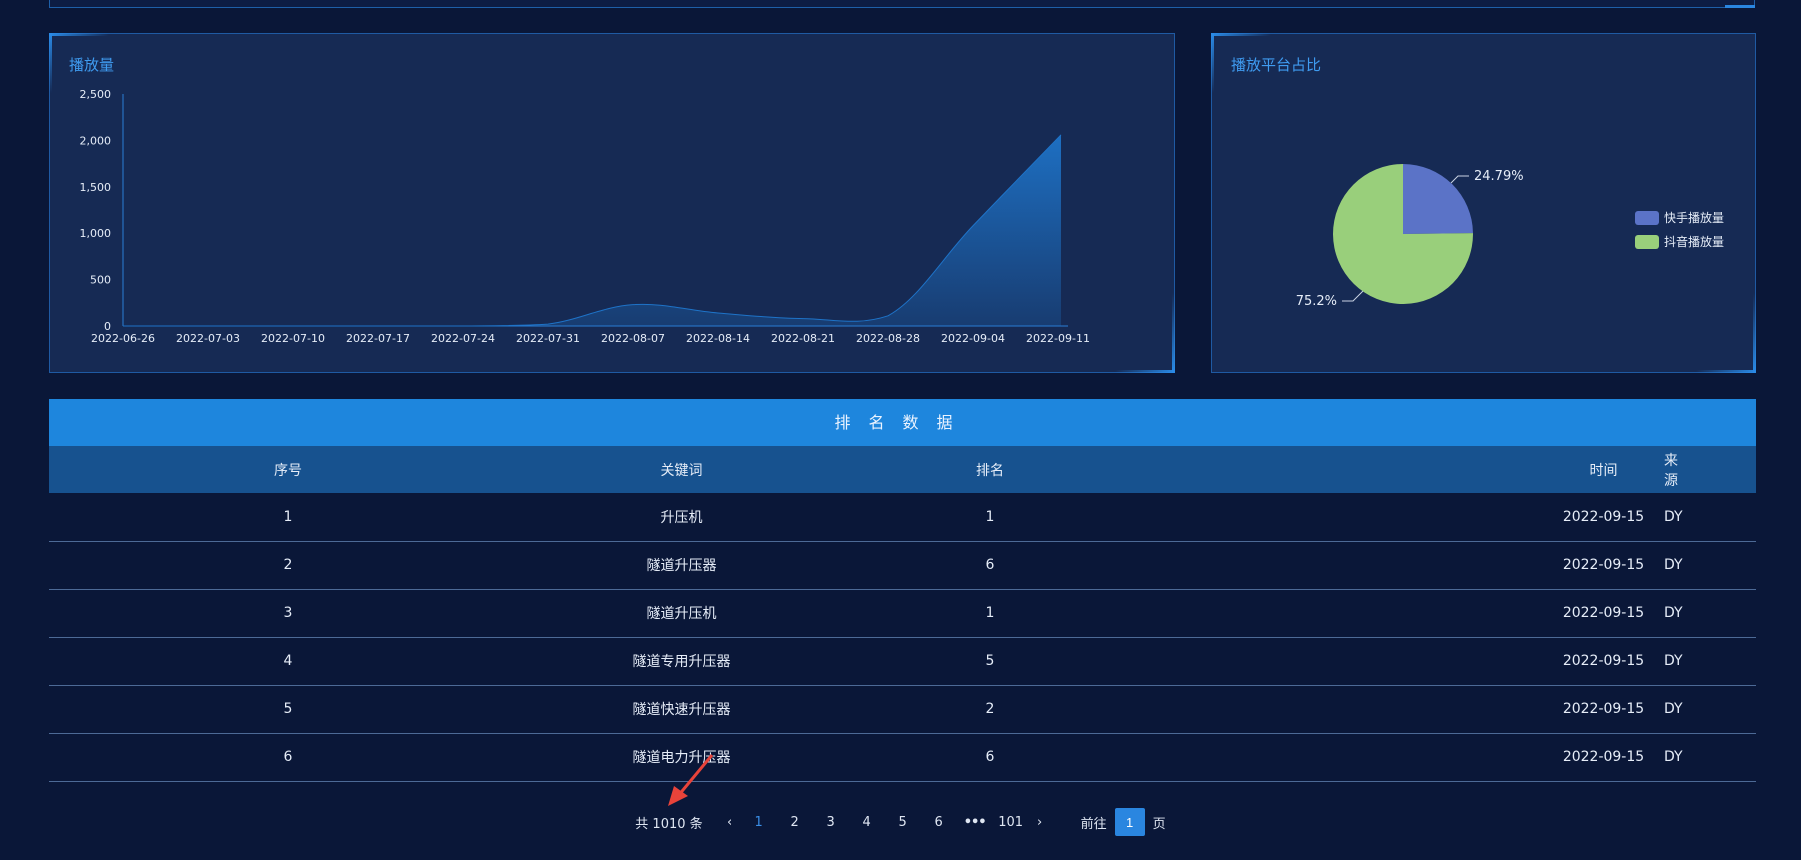 The height and width of the screenshot is (860, 1801). Describe the element at coordinates (902, 469) in the screenshot. I see `table-header-row: 序号 关键词 排名 来源 时间` at that location.